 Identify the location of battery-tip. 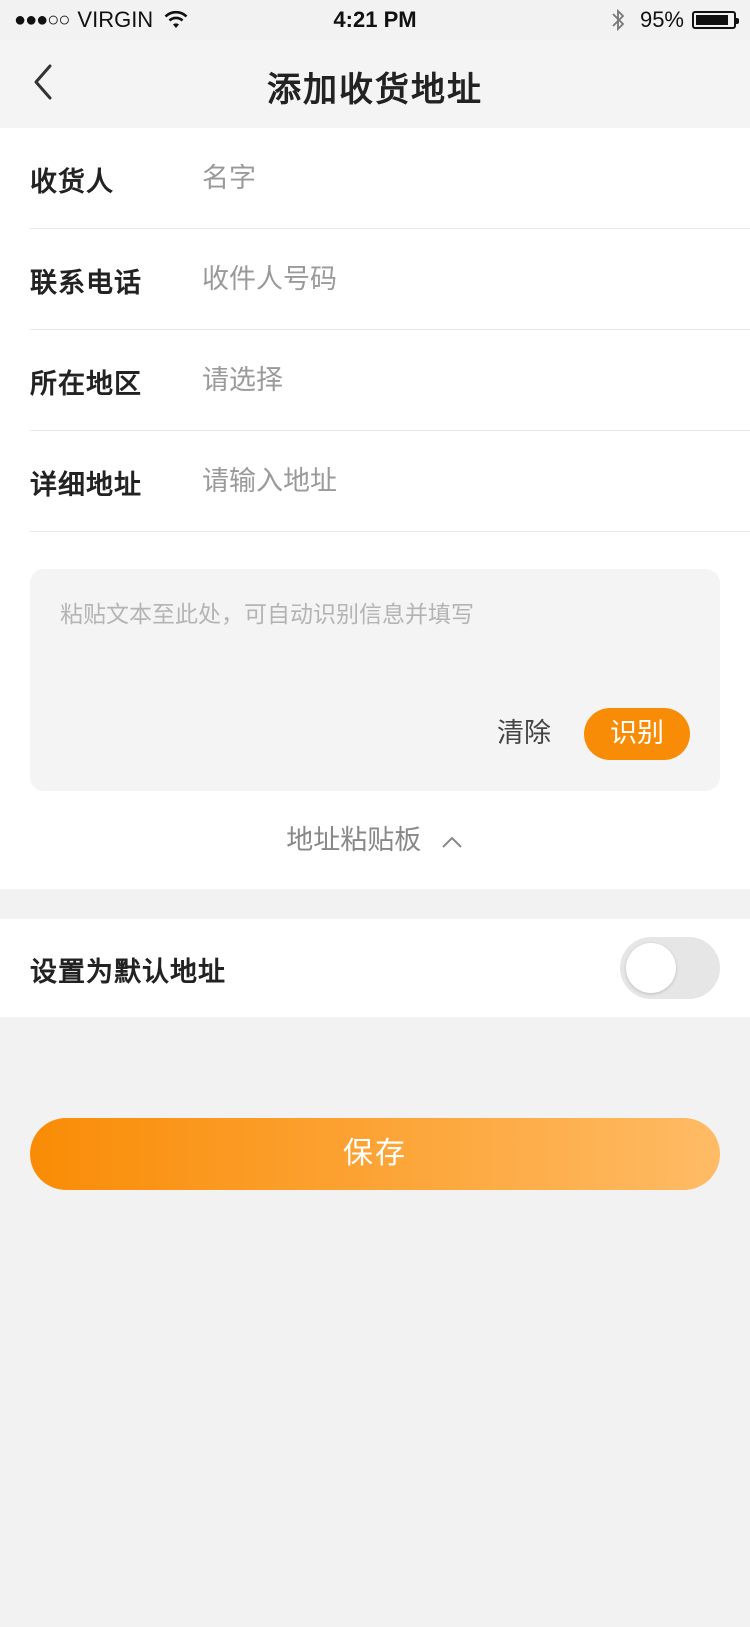
(737, 21).